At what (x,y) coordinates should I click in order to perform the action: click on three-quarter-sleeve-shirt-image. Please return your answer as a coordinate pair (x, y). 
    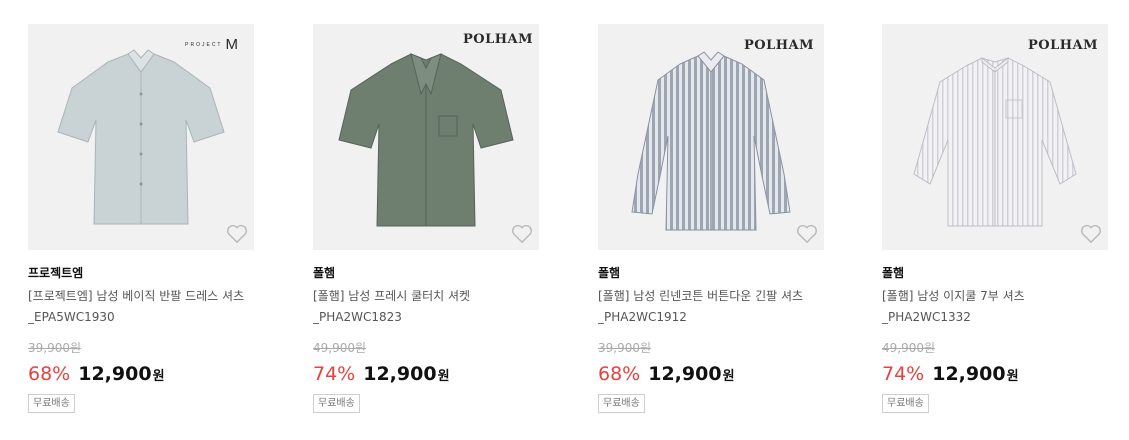
    Looking at the image, I should click on (995, 141).